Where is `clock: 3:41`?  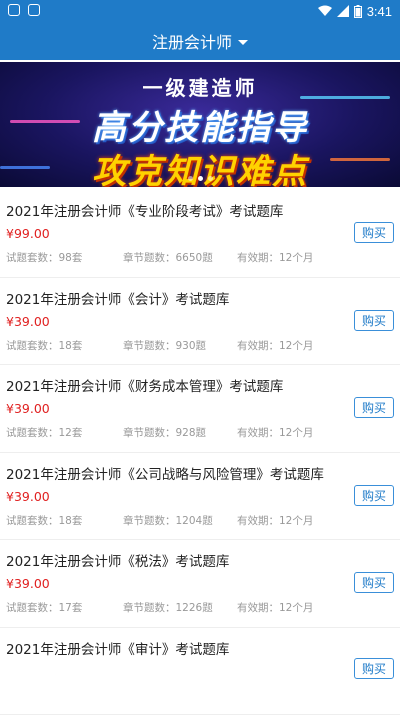
clock: 3:41 is located at coordinates (379, 11).